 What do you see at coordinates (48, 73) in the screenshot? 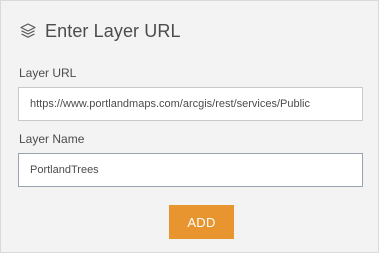
I see `layer-url-label: Layer URL` at bounding box center [48, 73].